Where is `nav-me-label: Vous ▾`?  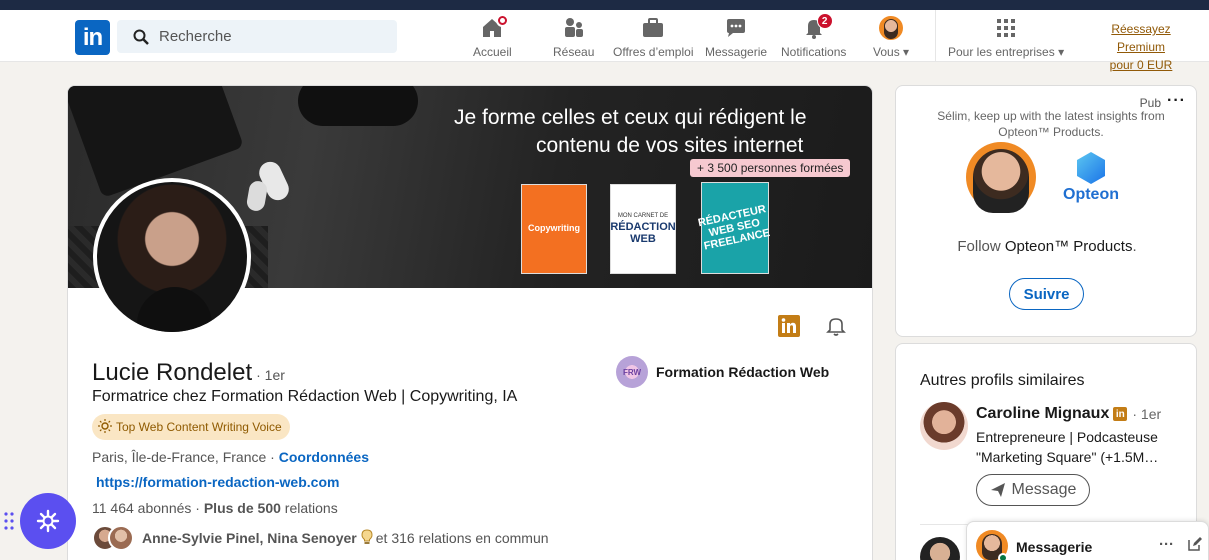
nav-me-label: Vous ▾ is located at coordinates (891, 52).